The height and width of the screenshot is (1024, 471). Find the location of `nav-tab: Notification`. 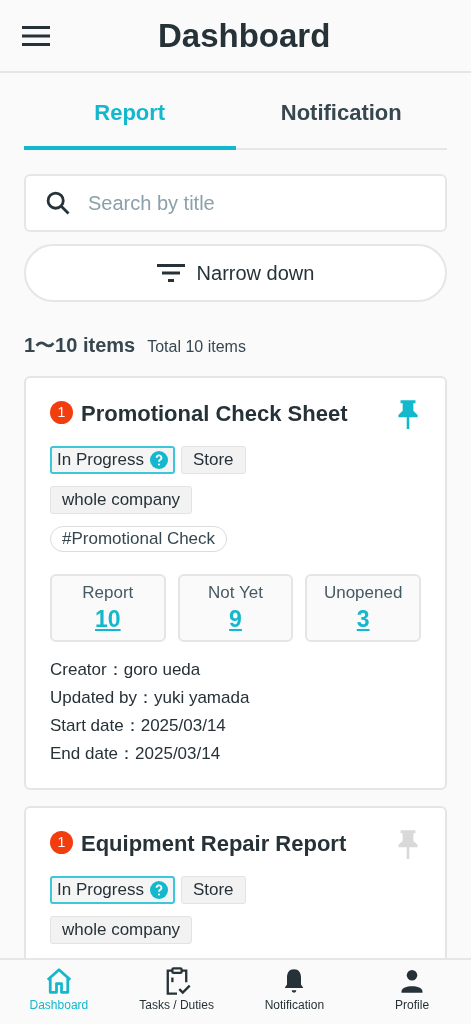

nav-tab: Notification is located at coordinates (294, 992).